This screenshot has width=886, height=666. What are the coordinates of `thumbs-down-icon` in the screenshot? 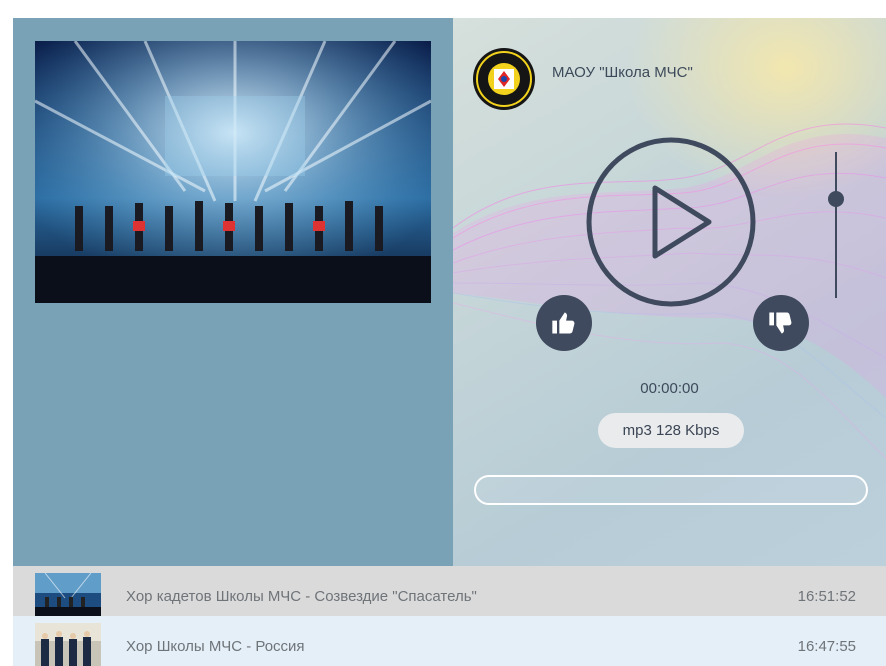 It's located at (780, 323).